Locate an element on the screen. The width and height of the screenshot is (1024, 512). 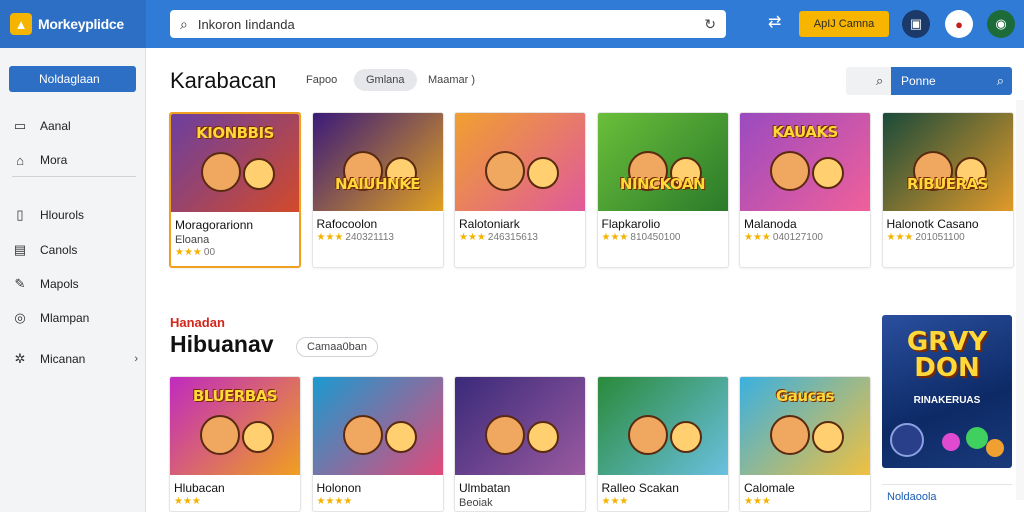
game-card: RIBUERAS Halonotk Casano ★★★ 201051100 is located at coordinates (947, 190).